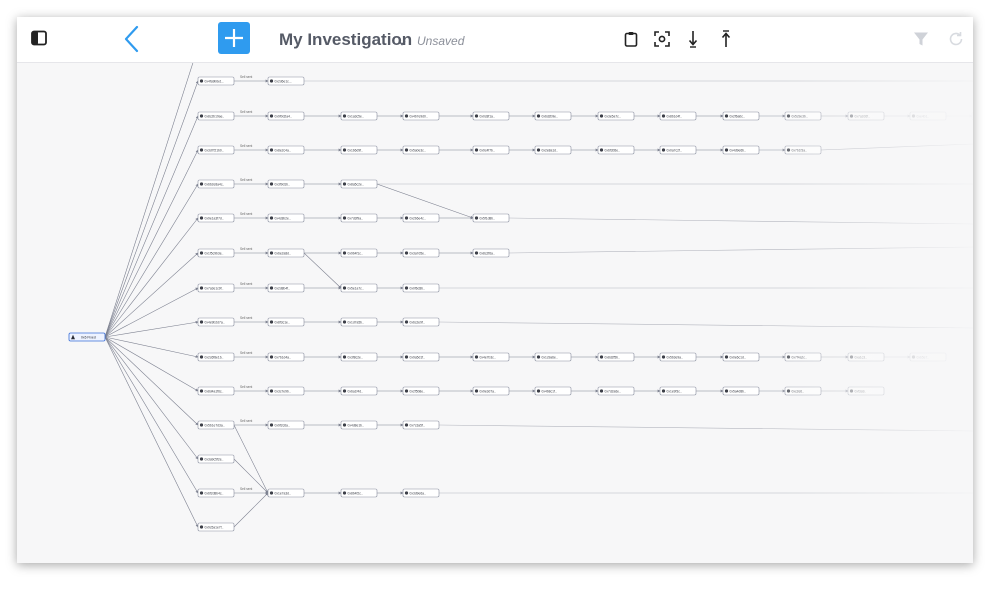  I want to click on address-node: 0x4b7e9d0.., so click(421, 116).